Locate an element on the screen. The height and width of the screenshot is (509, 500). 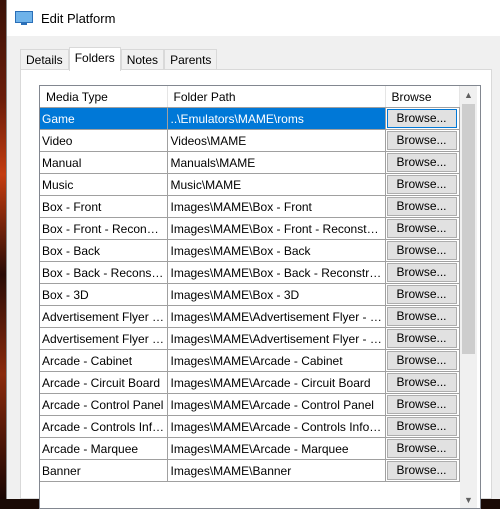
table-header-row: Media Type Folder Path Browse is located at coordinates (250, 97).